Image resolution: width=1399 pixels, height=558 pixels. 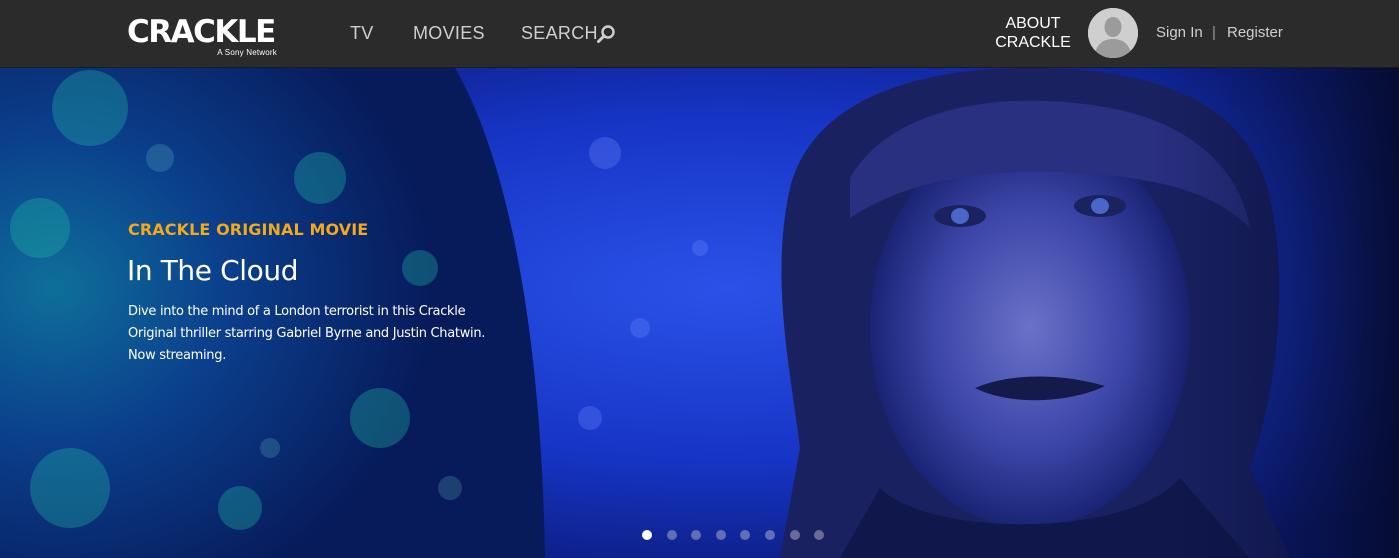 What do you see at coordinates (248, 229) in the screenshot?
I see `hero-eyebrow-label: CRACKLE ORIGINAL MOVIE` at bounding box center [248, 229].